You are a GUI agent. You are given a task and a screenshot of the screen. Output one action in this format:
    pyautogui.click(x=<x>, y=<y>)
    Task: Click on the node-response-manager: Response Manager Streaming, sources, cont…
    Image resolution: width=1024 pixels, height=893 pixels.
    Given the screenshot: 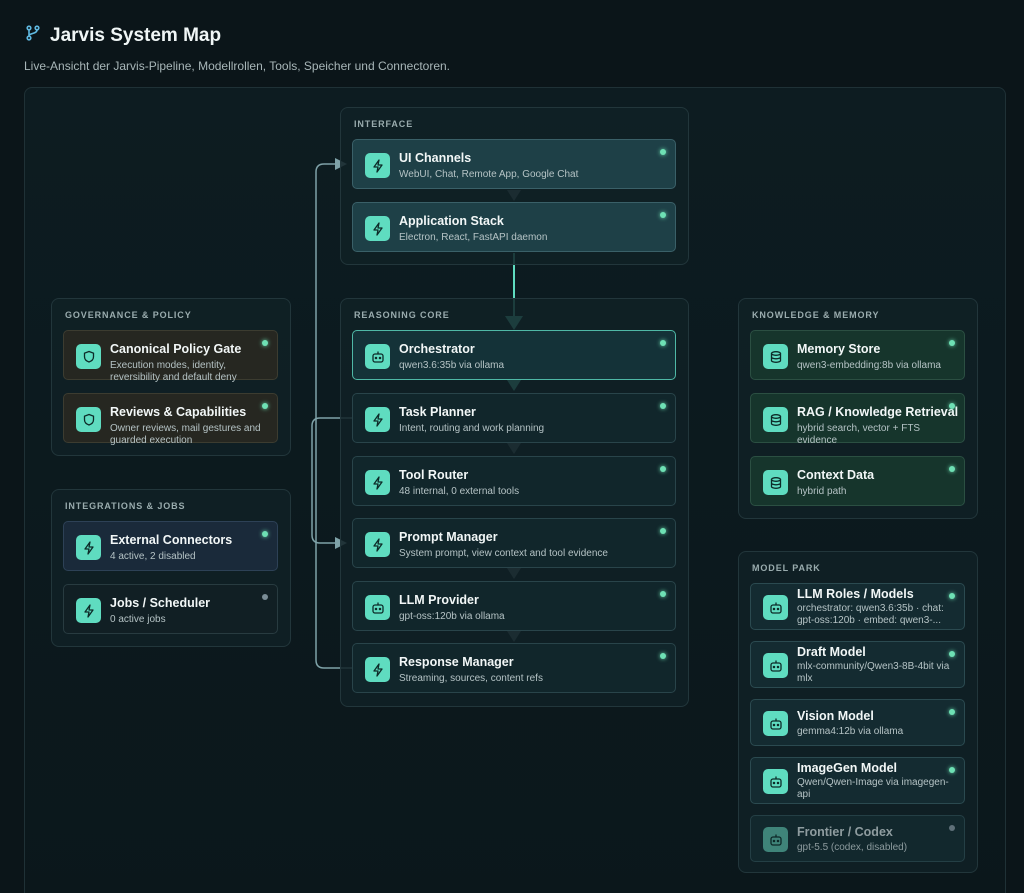 What is the action you would take?
    pyautogui.click(x=514, y=668)
    